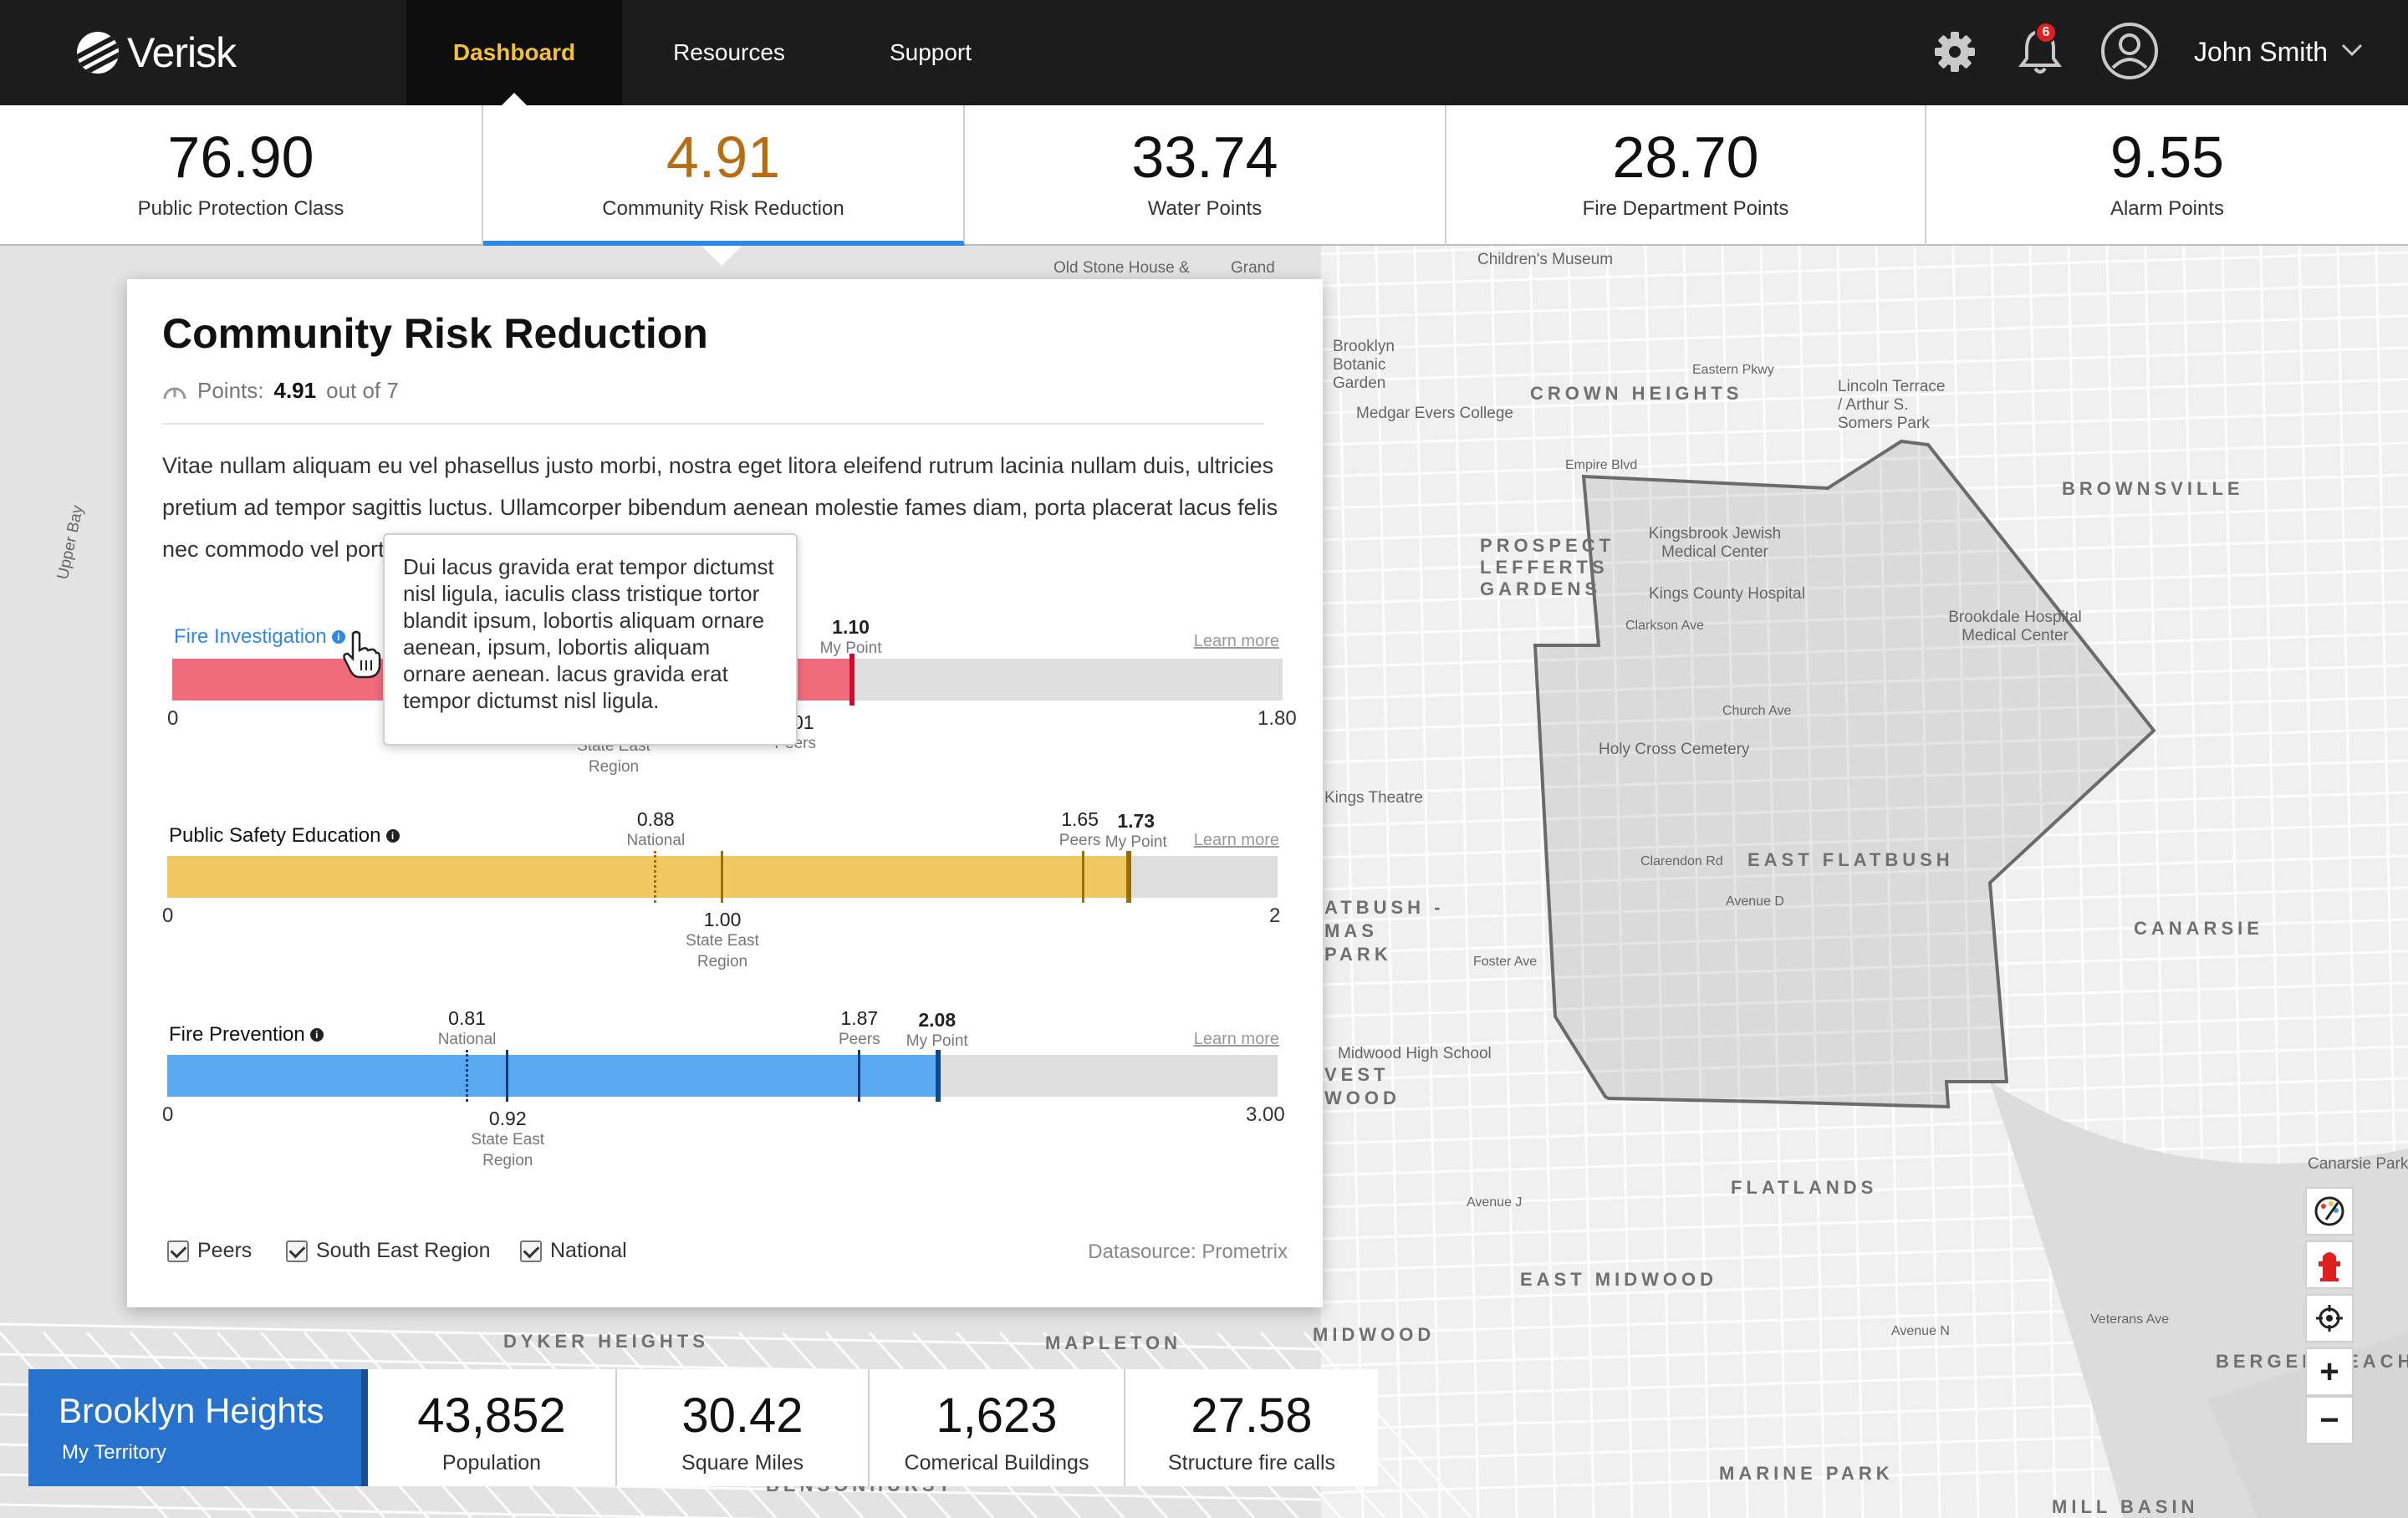 The image size is (2408, 1518). I want to click on hydrant-button, so click(2329, 1264).